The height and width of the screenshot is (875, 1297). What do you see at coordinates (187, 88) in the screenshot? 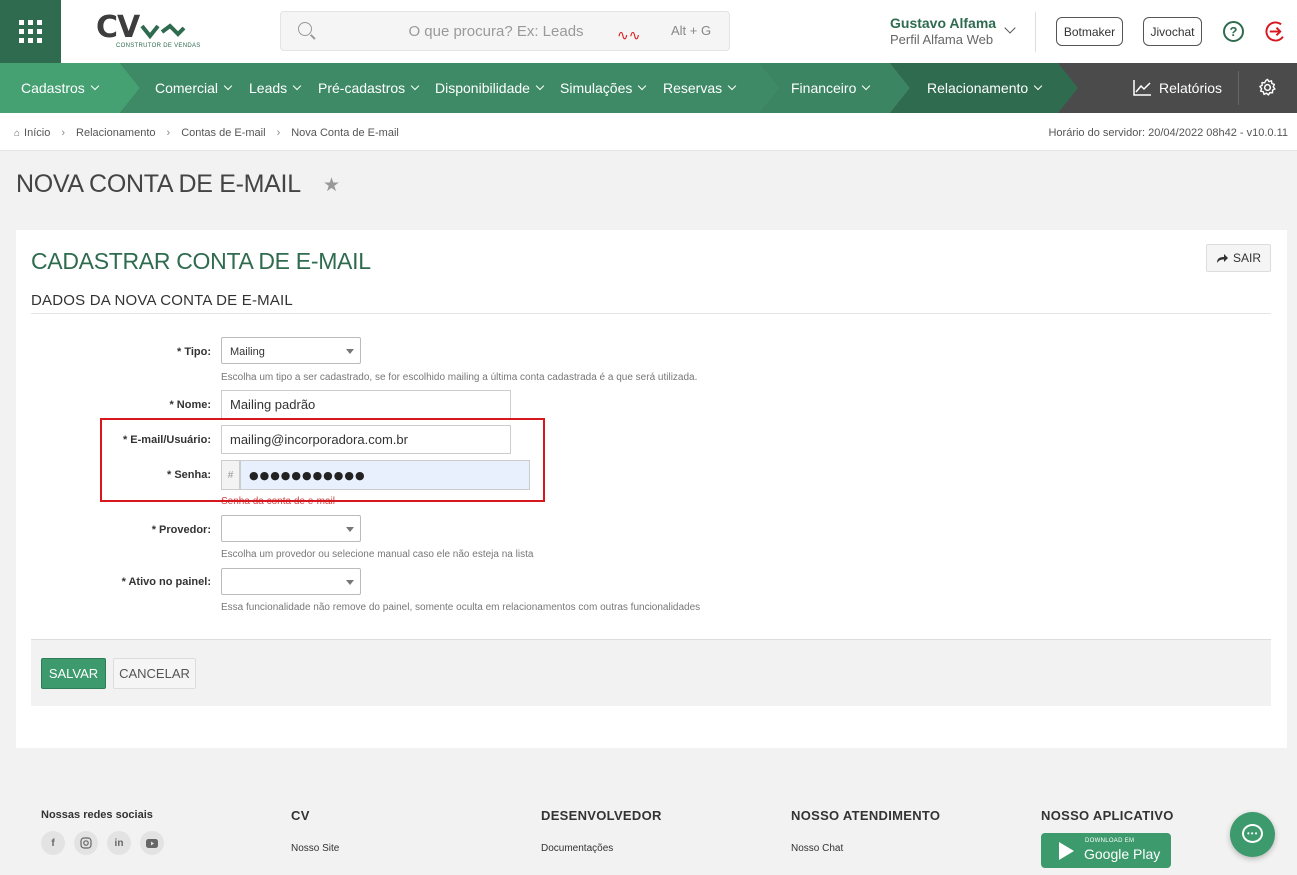
I see `nav-label: Comercial` at bounding box center [187, 88].